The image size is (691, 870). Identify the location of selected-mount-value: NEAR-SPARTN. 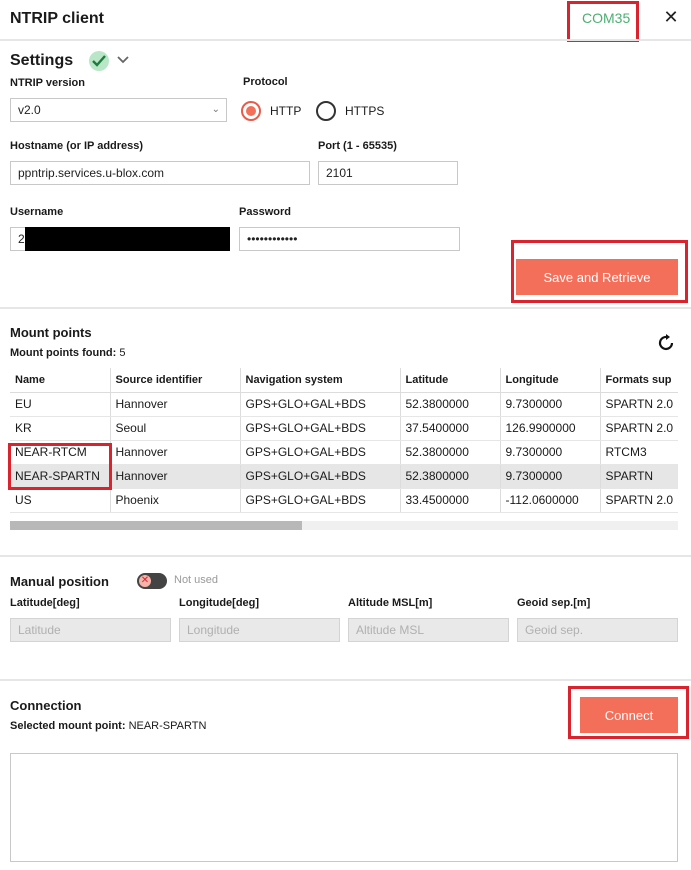
(167, 726).